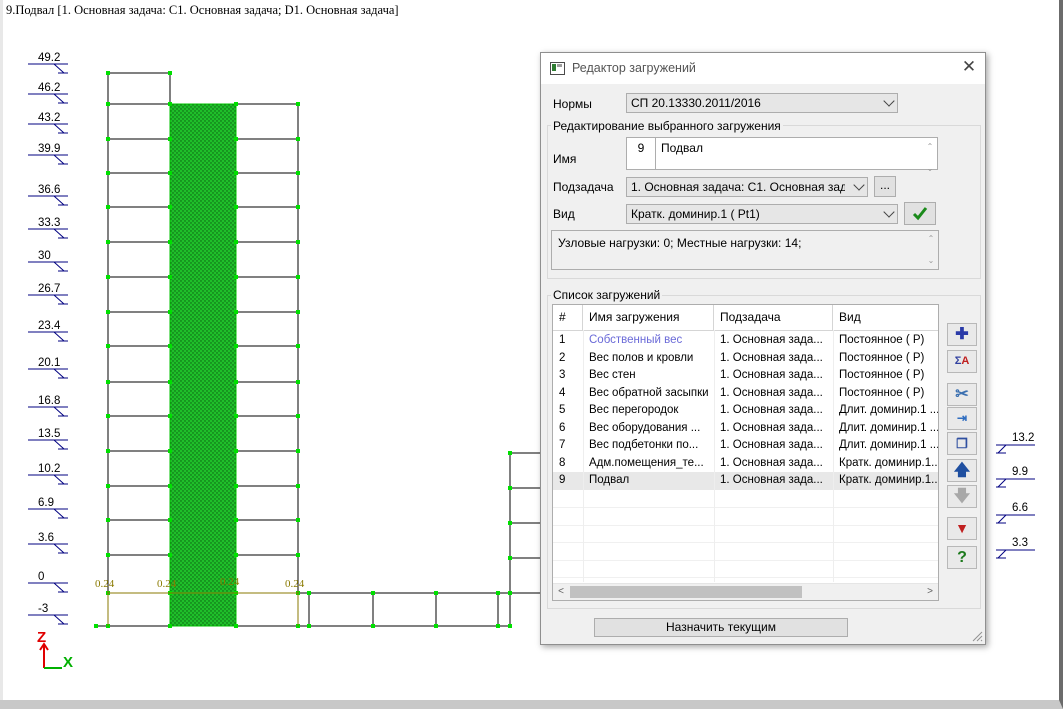  I want to click on level-label: 33.3, so click(49, 223).